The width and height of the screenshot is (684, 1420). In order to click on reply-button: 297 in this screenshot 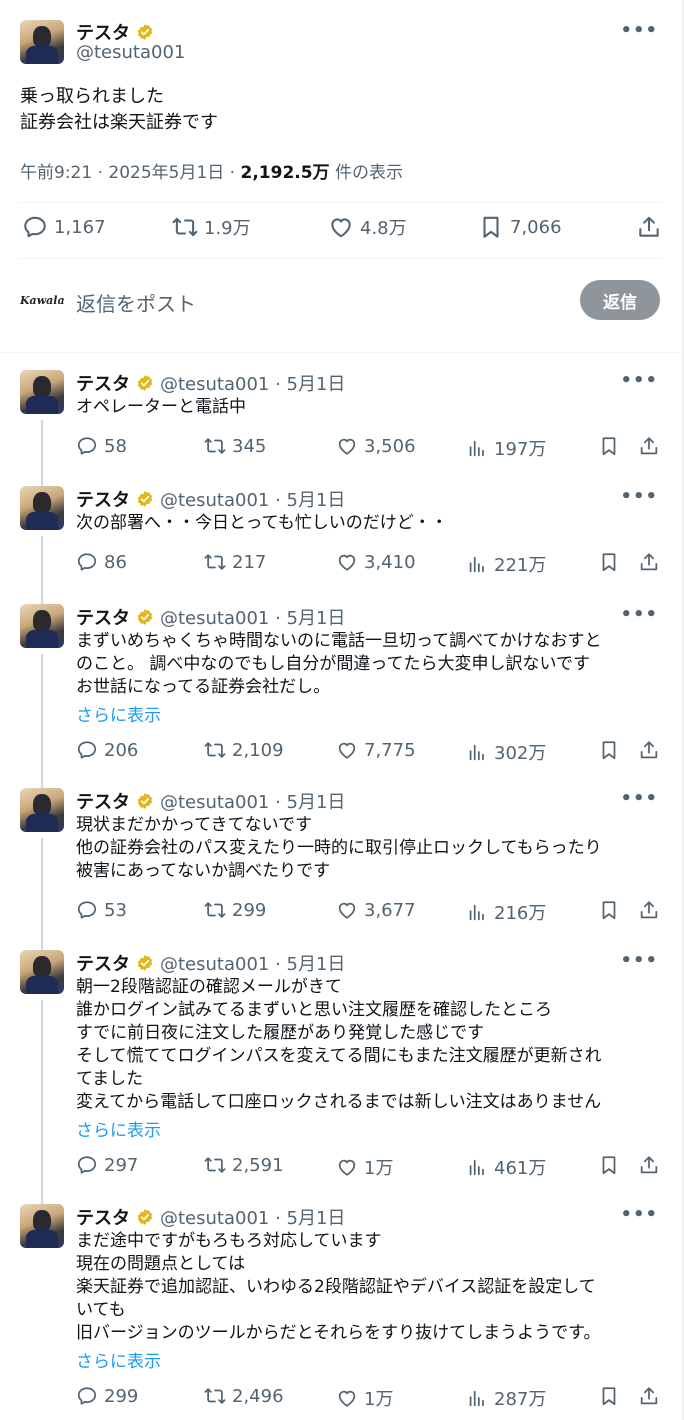, I will do `click(107, 1165)`.